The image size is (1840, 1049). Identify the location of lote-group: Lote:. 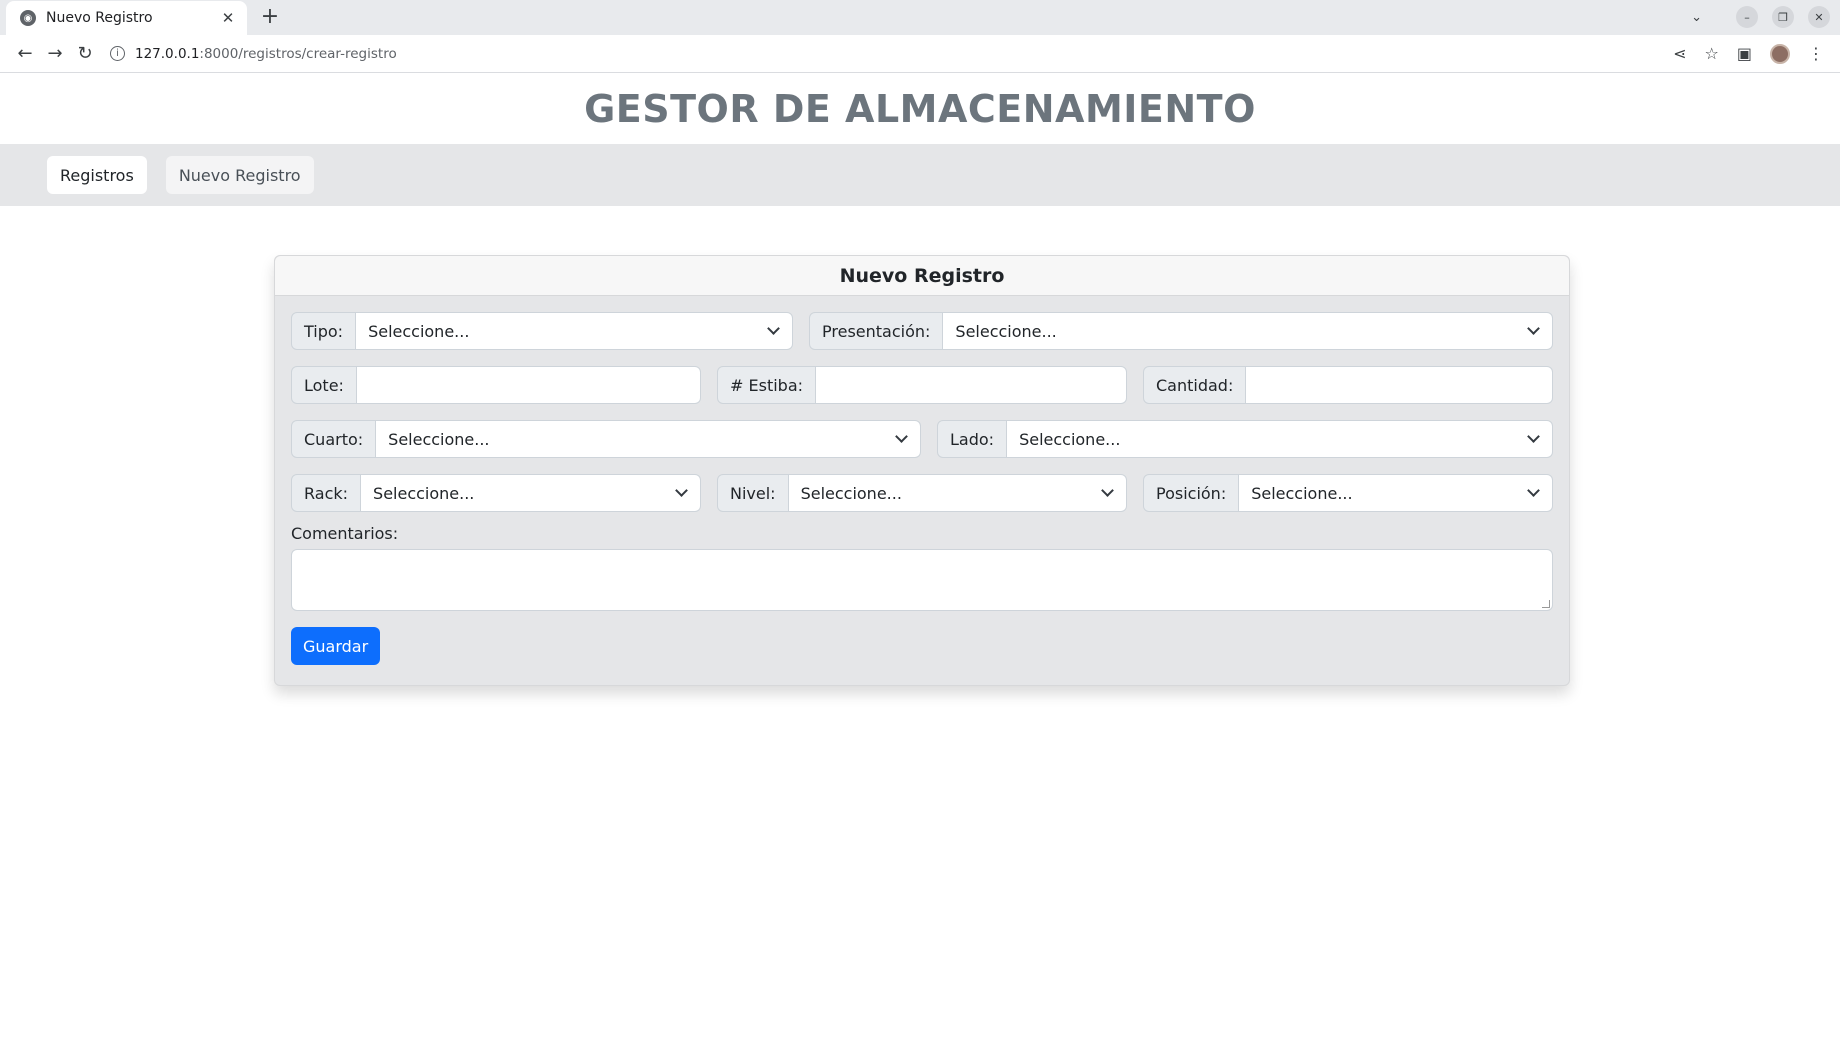
(496, 385).